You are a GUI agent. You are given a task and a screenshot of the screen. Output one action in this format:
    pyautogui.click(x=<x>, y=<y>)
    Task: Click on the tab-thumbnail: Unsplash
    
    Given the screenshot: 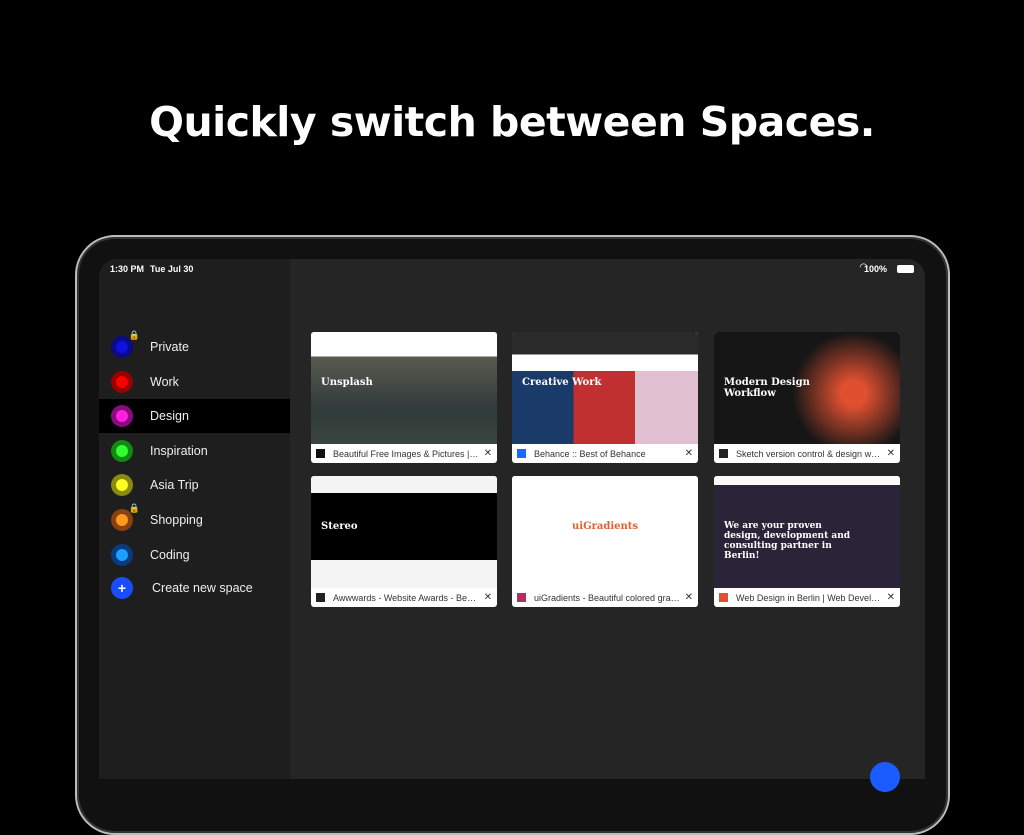 What is the action you would take?
    pyautogui.click(x=404, y=388)
    